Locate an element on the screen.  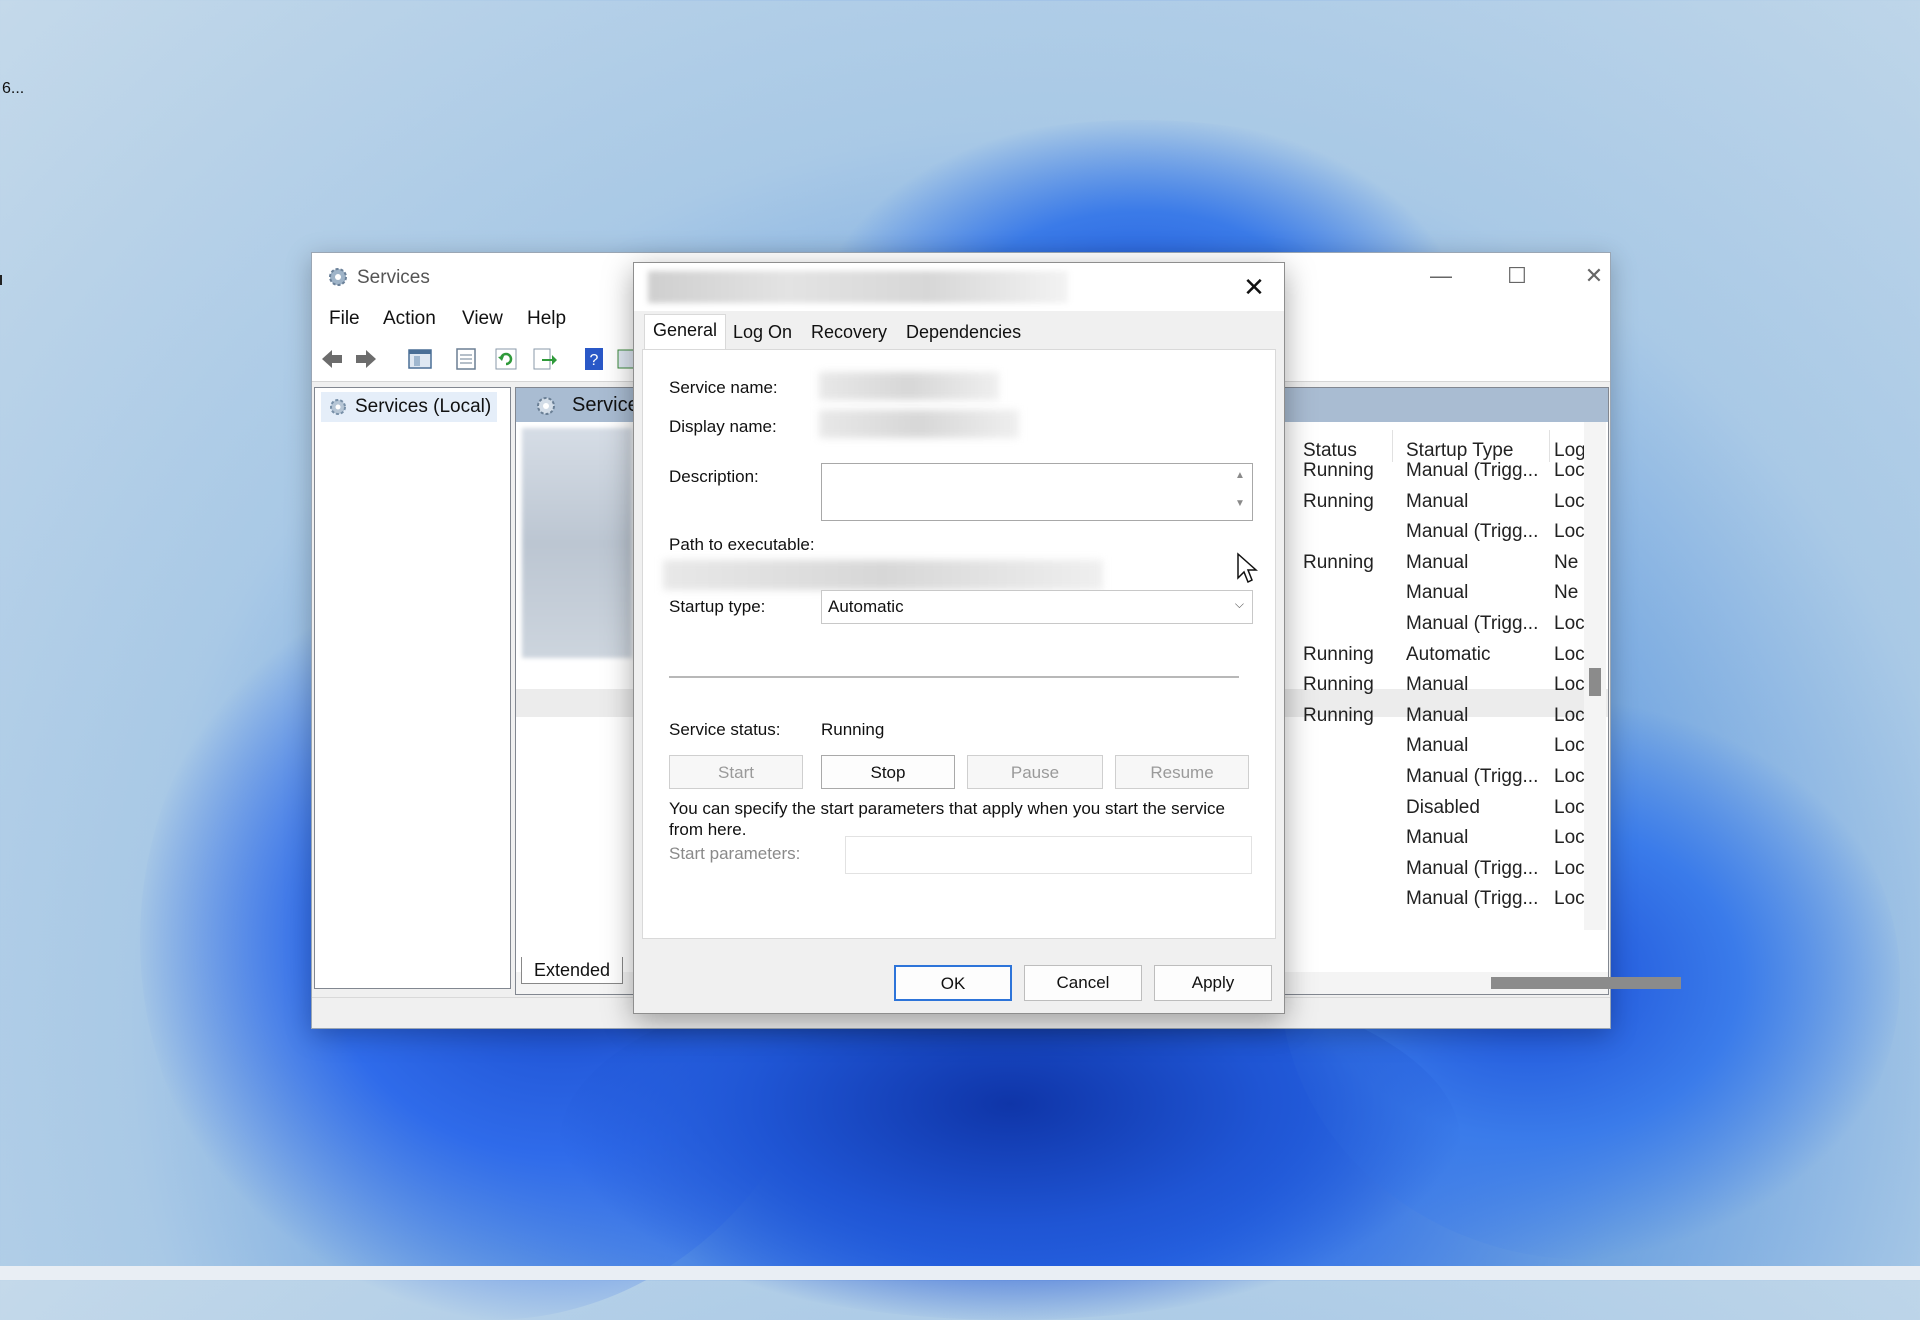
mouse-cursor-icon is located at coordinates (1247, 568).